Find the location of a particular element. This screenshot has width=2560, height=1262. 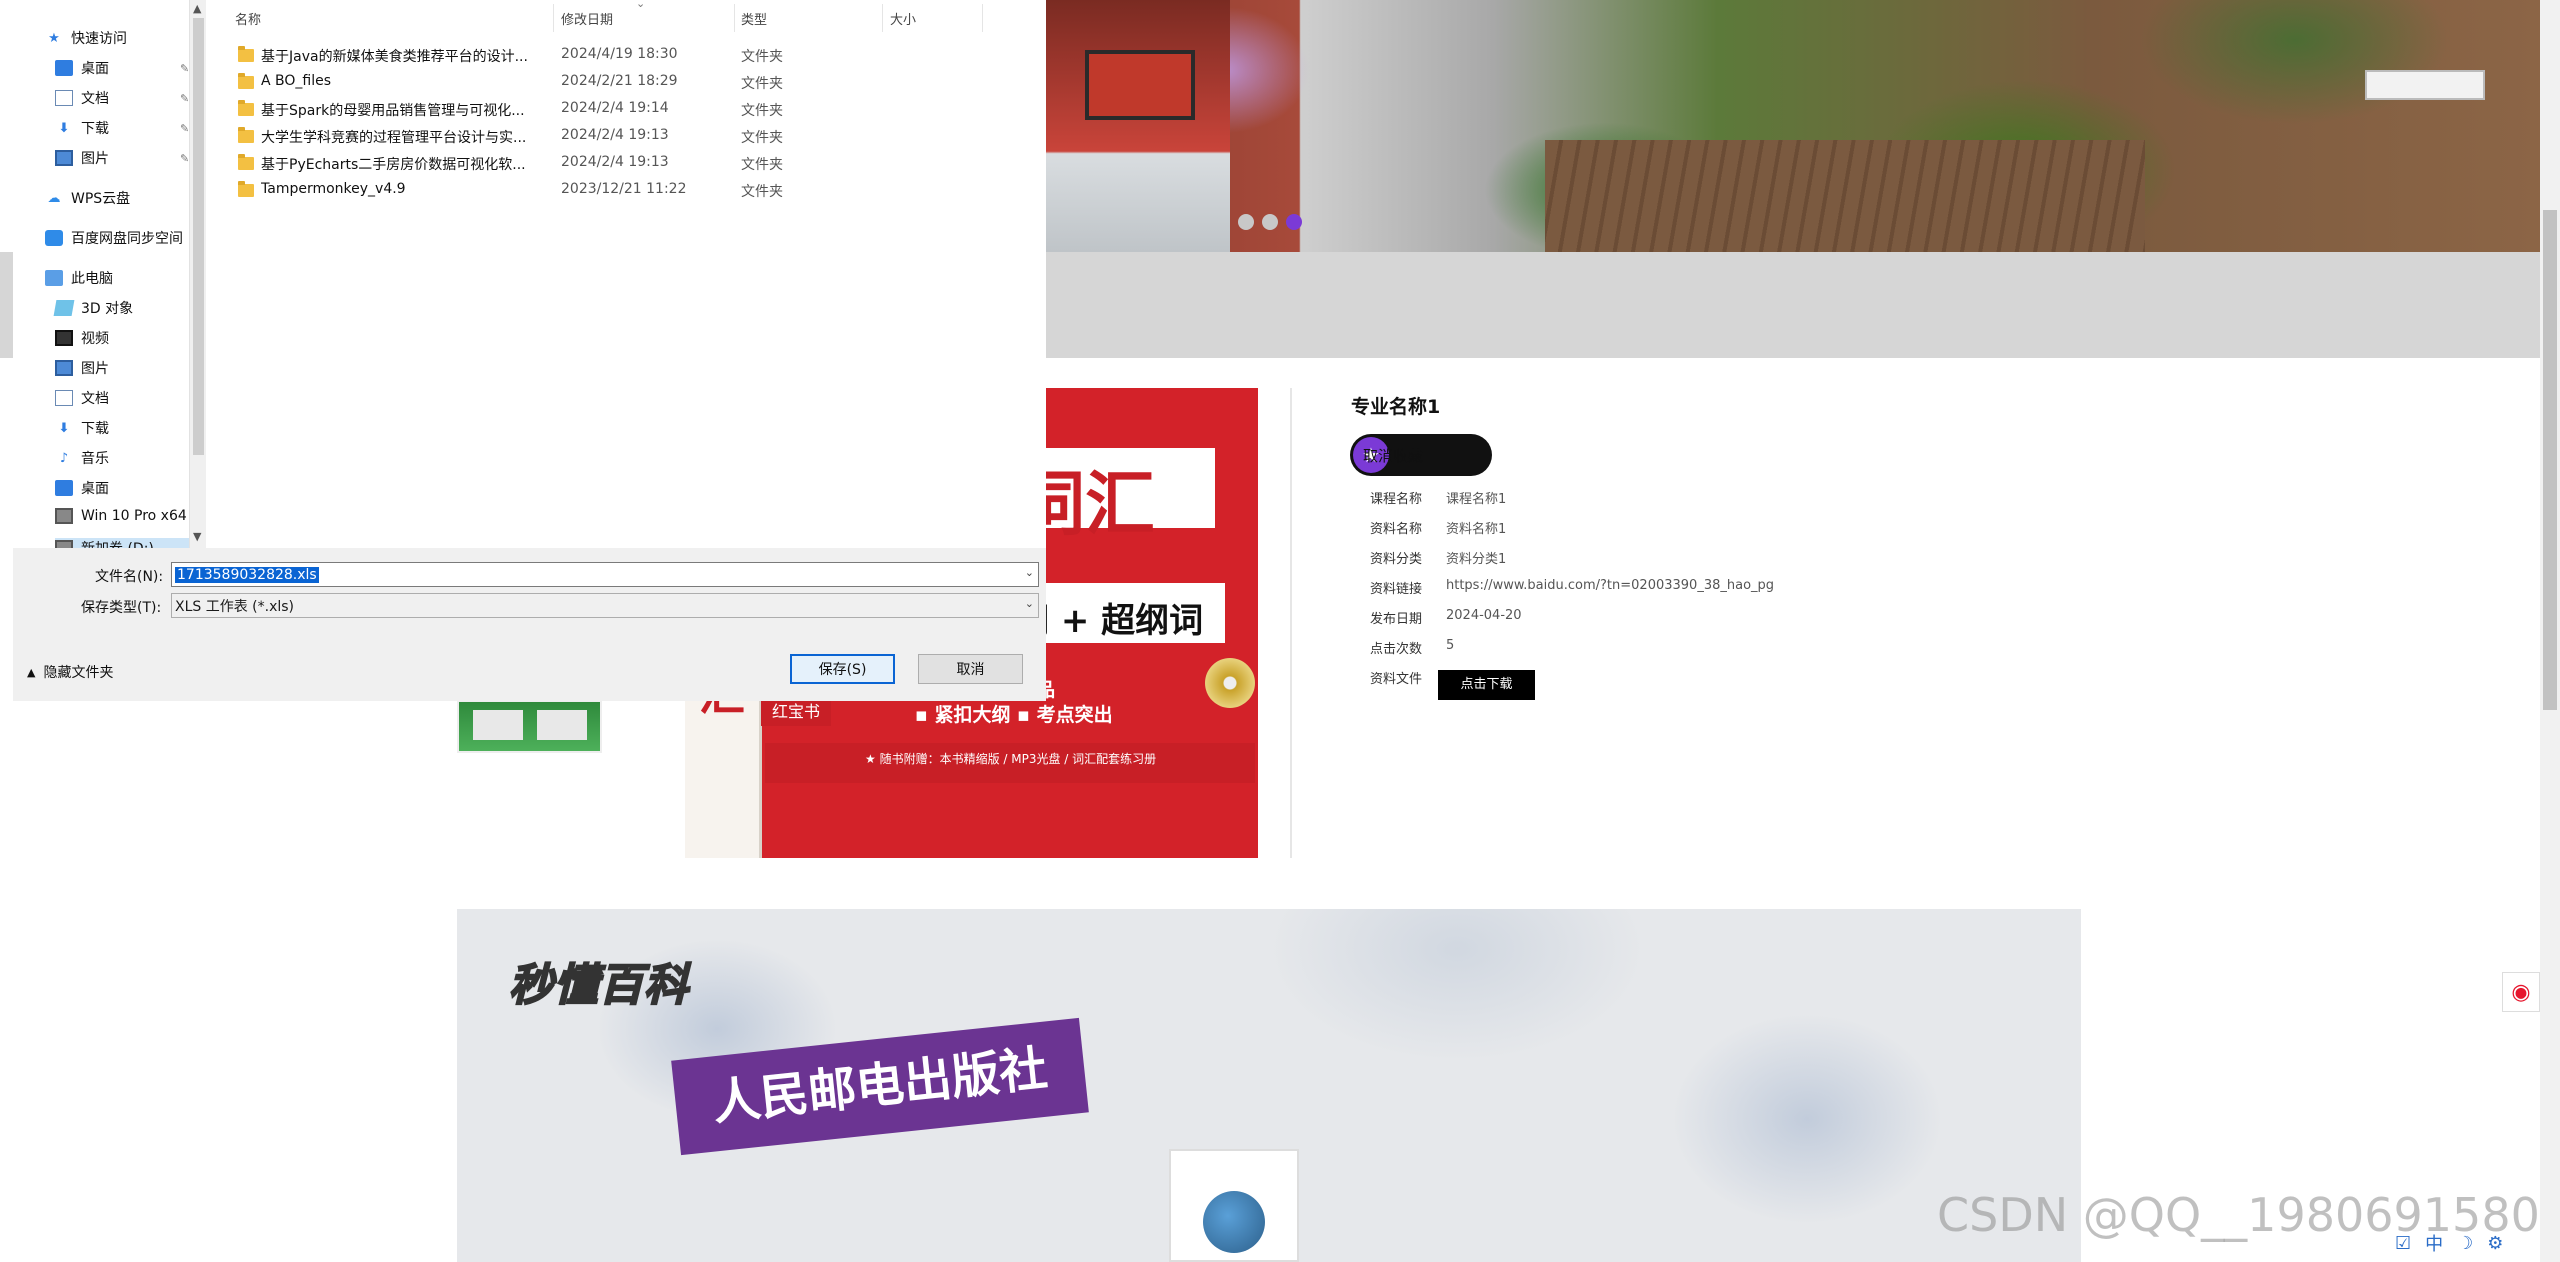

column-header-type: 类型 is located at coordinates (754, 18).